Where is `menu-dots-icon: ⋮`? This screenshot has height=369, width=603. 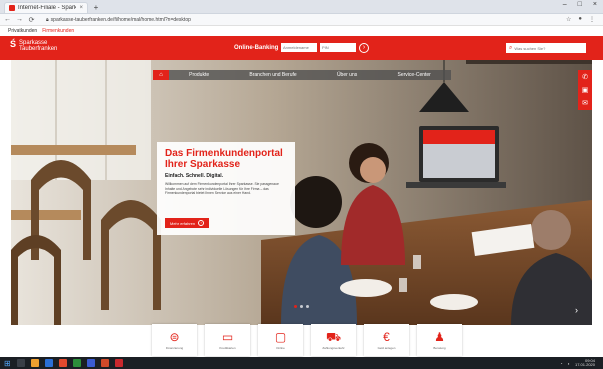
menu-dots-icon: ⋮ is located at coordinates (592, 19).